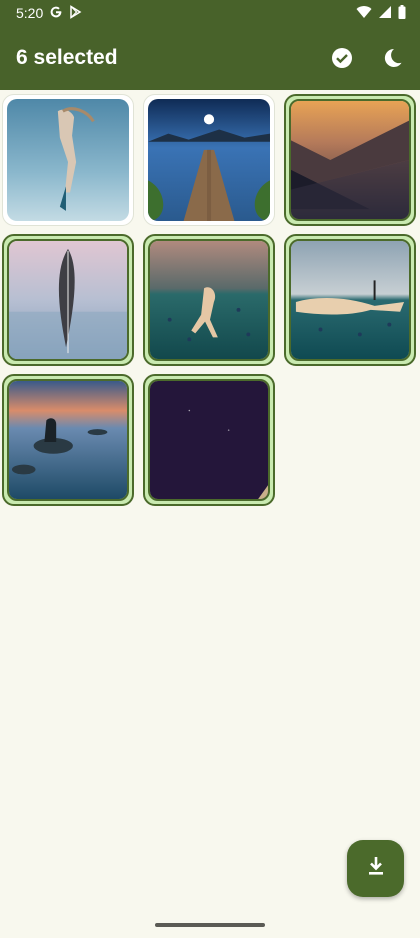 Image resolution: width=420 pixels, height=938 pixels. What do you see at coordinates (392, 58) in the screenshot?
I see `theme-toggle-icon` at bounding box center [392, 58].